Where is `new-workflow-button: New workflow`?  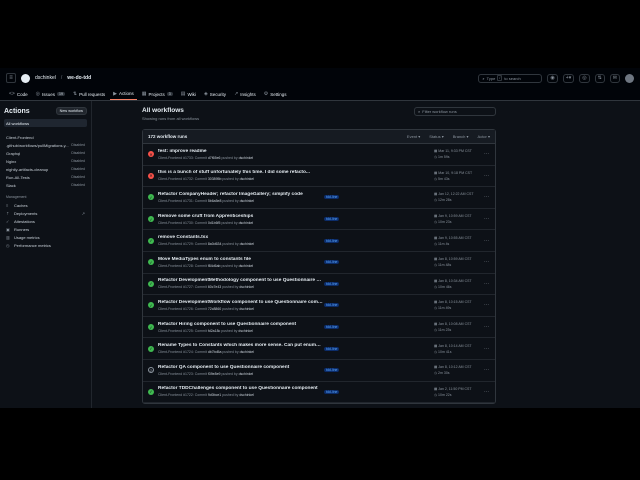 new-workflow-button: New workflow is located at coordinates (71, 111).